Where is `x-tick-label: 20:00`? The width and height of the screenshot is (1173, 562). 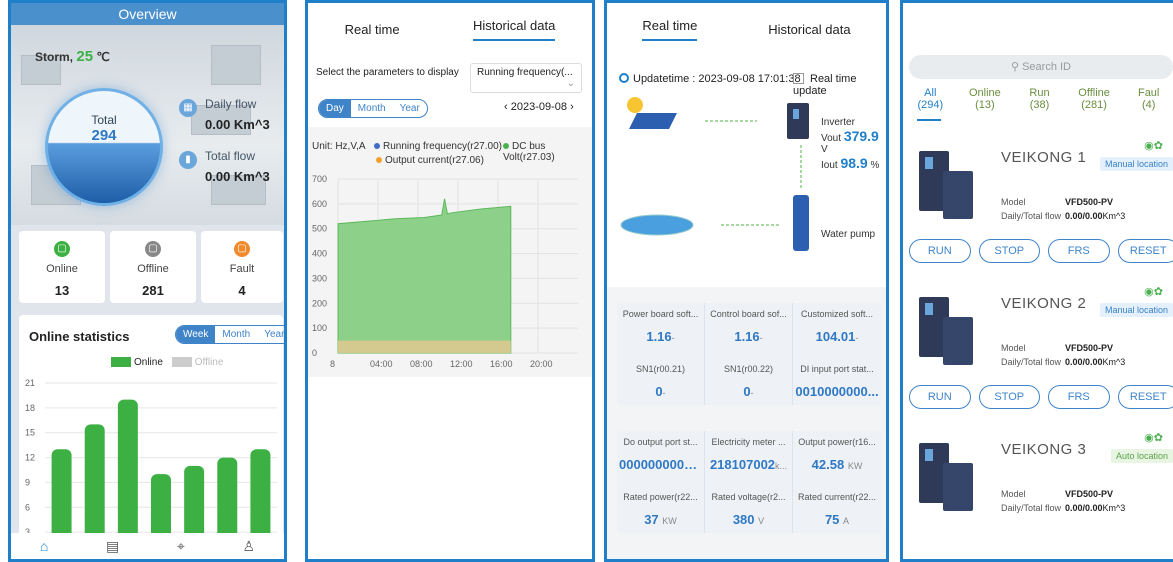
x-tick-label: 20:00 is located at coordinates (541, 364).